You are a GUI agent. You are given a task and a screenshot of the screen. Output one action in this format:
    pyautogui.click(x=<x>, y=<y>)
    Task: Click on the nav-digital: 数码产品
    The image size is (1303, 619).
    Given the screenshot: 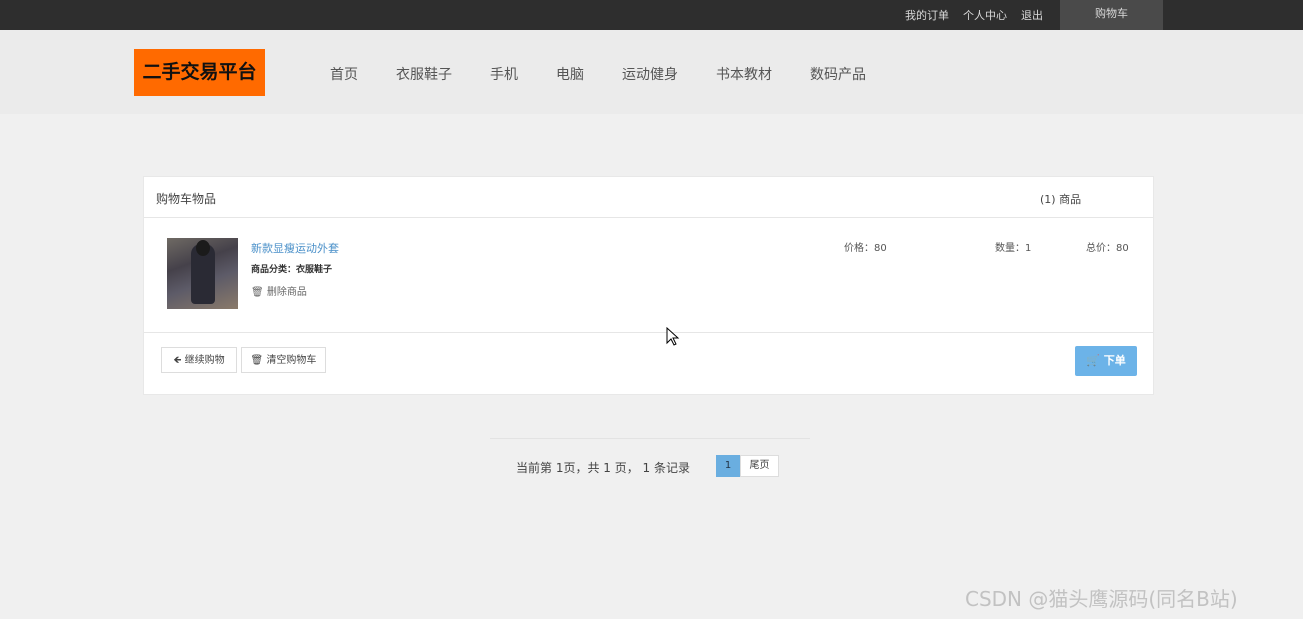 What is the action you would take?
    pyautogui.click(x=838, y=74)
    